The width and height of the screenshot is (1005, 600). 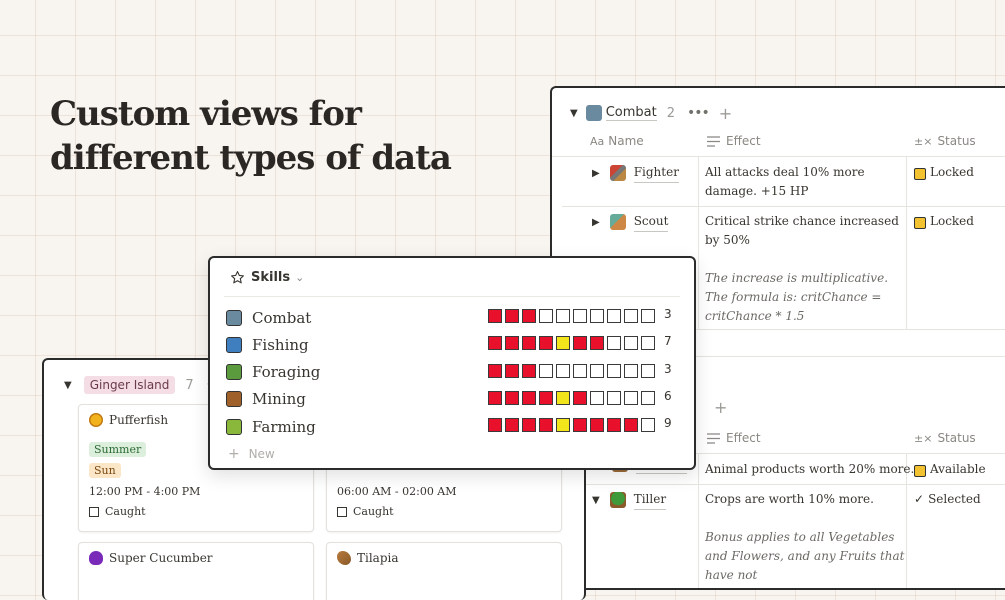 I want to click on formula-icon: ±×, so click(x=923, y=141).